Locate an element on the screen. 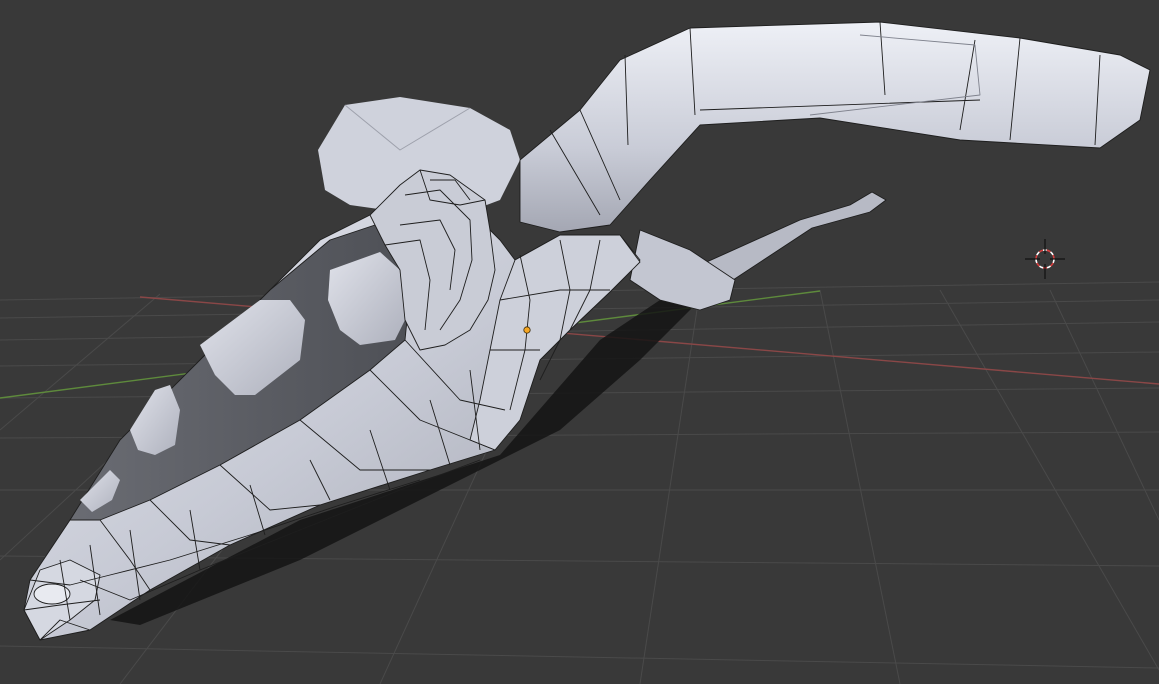 Image resolution: width=1159 pixels, height=684 pixels. rear-engine-block is located at coordinates (682, 270).